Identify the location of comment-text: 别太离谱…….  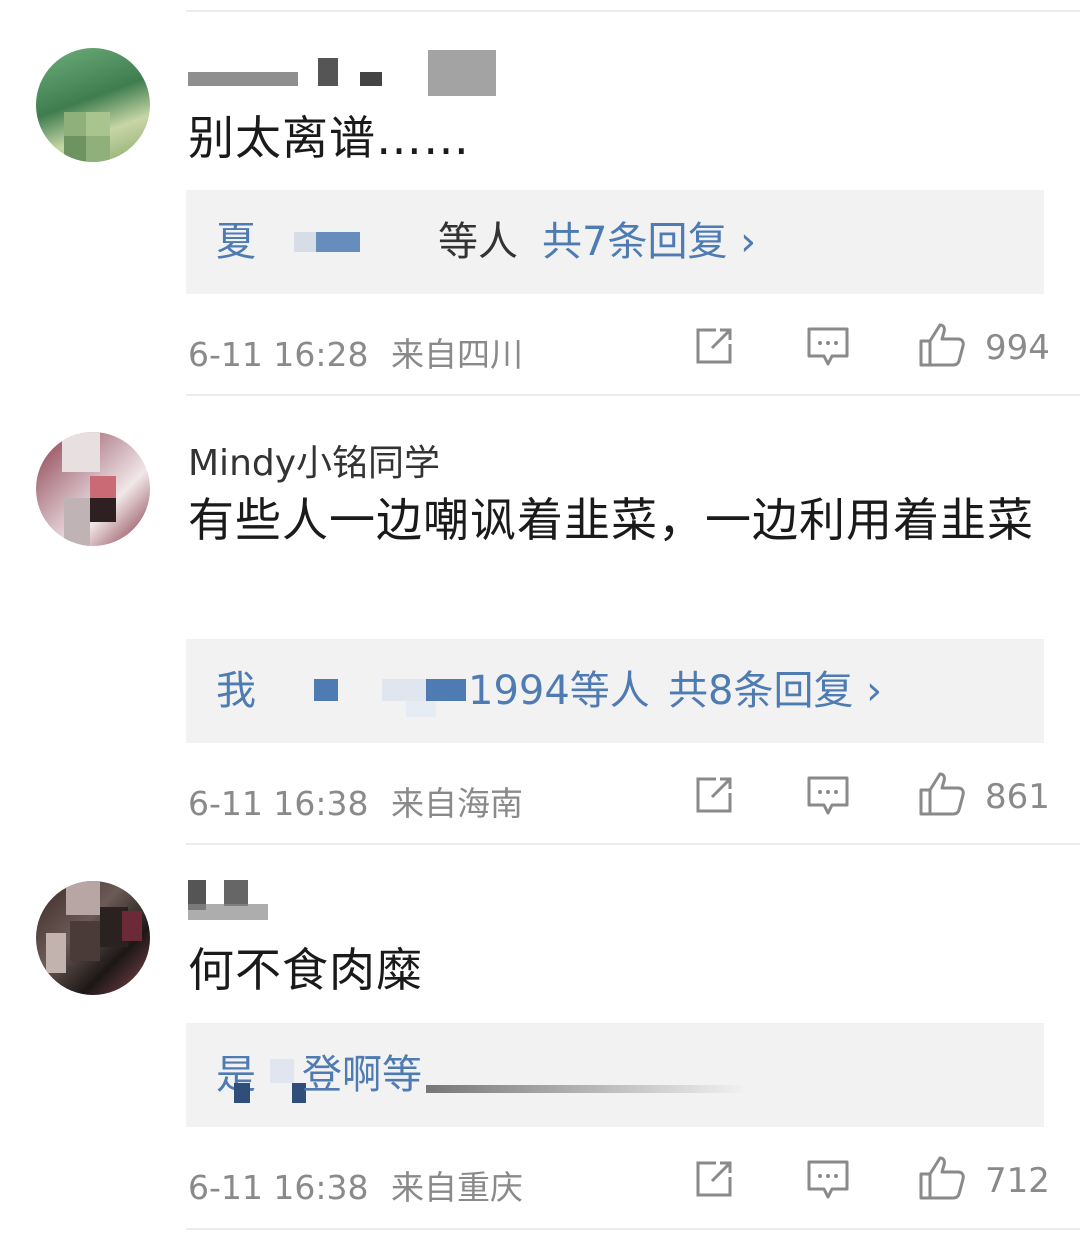
(329, 138).